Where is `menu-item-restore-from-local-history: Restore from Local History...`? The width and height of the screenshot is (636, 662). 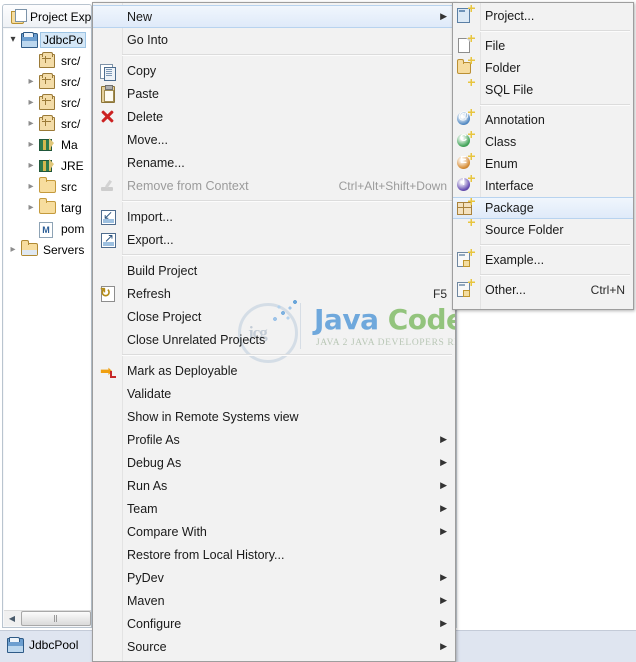 menu-item-restore-from-local-history: Restore from Local History... is located at coordinates (274, 554).